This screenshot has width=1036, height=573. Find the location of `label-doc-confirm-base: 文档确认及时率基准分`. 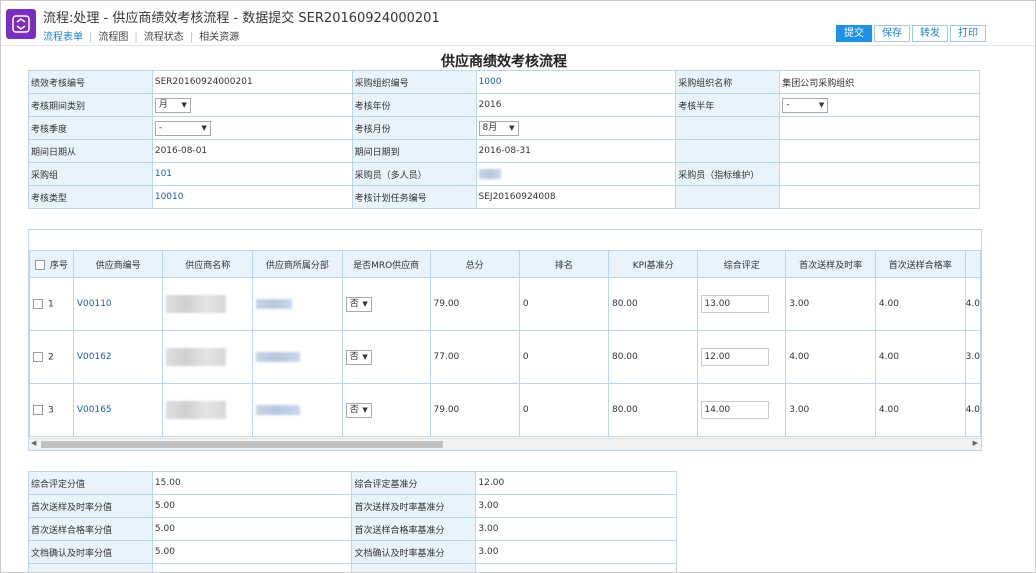

label-doc-confirm-base: 文档确认及时率基准分 is located at coordinates (414, 552).